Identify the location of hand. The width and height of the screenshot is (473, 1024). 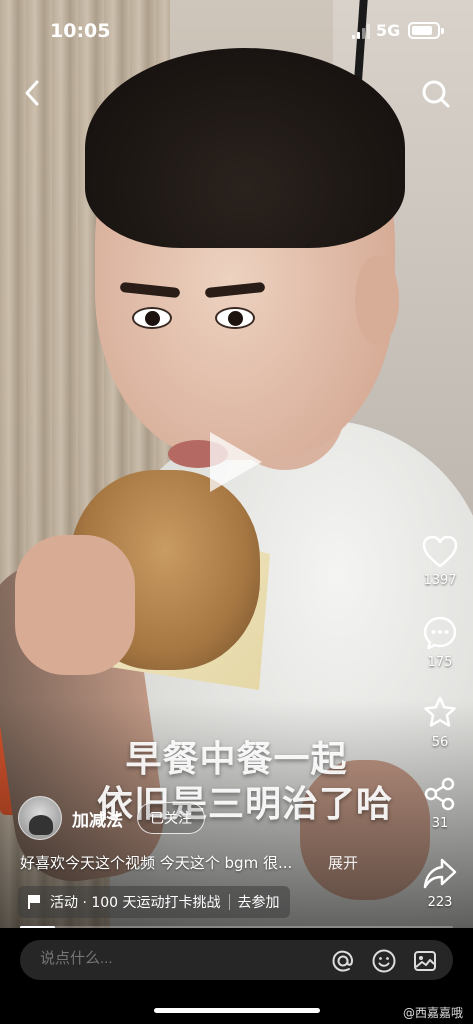
(75, 605).